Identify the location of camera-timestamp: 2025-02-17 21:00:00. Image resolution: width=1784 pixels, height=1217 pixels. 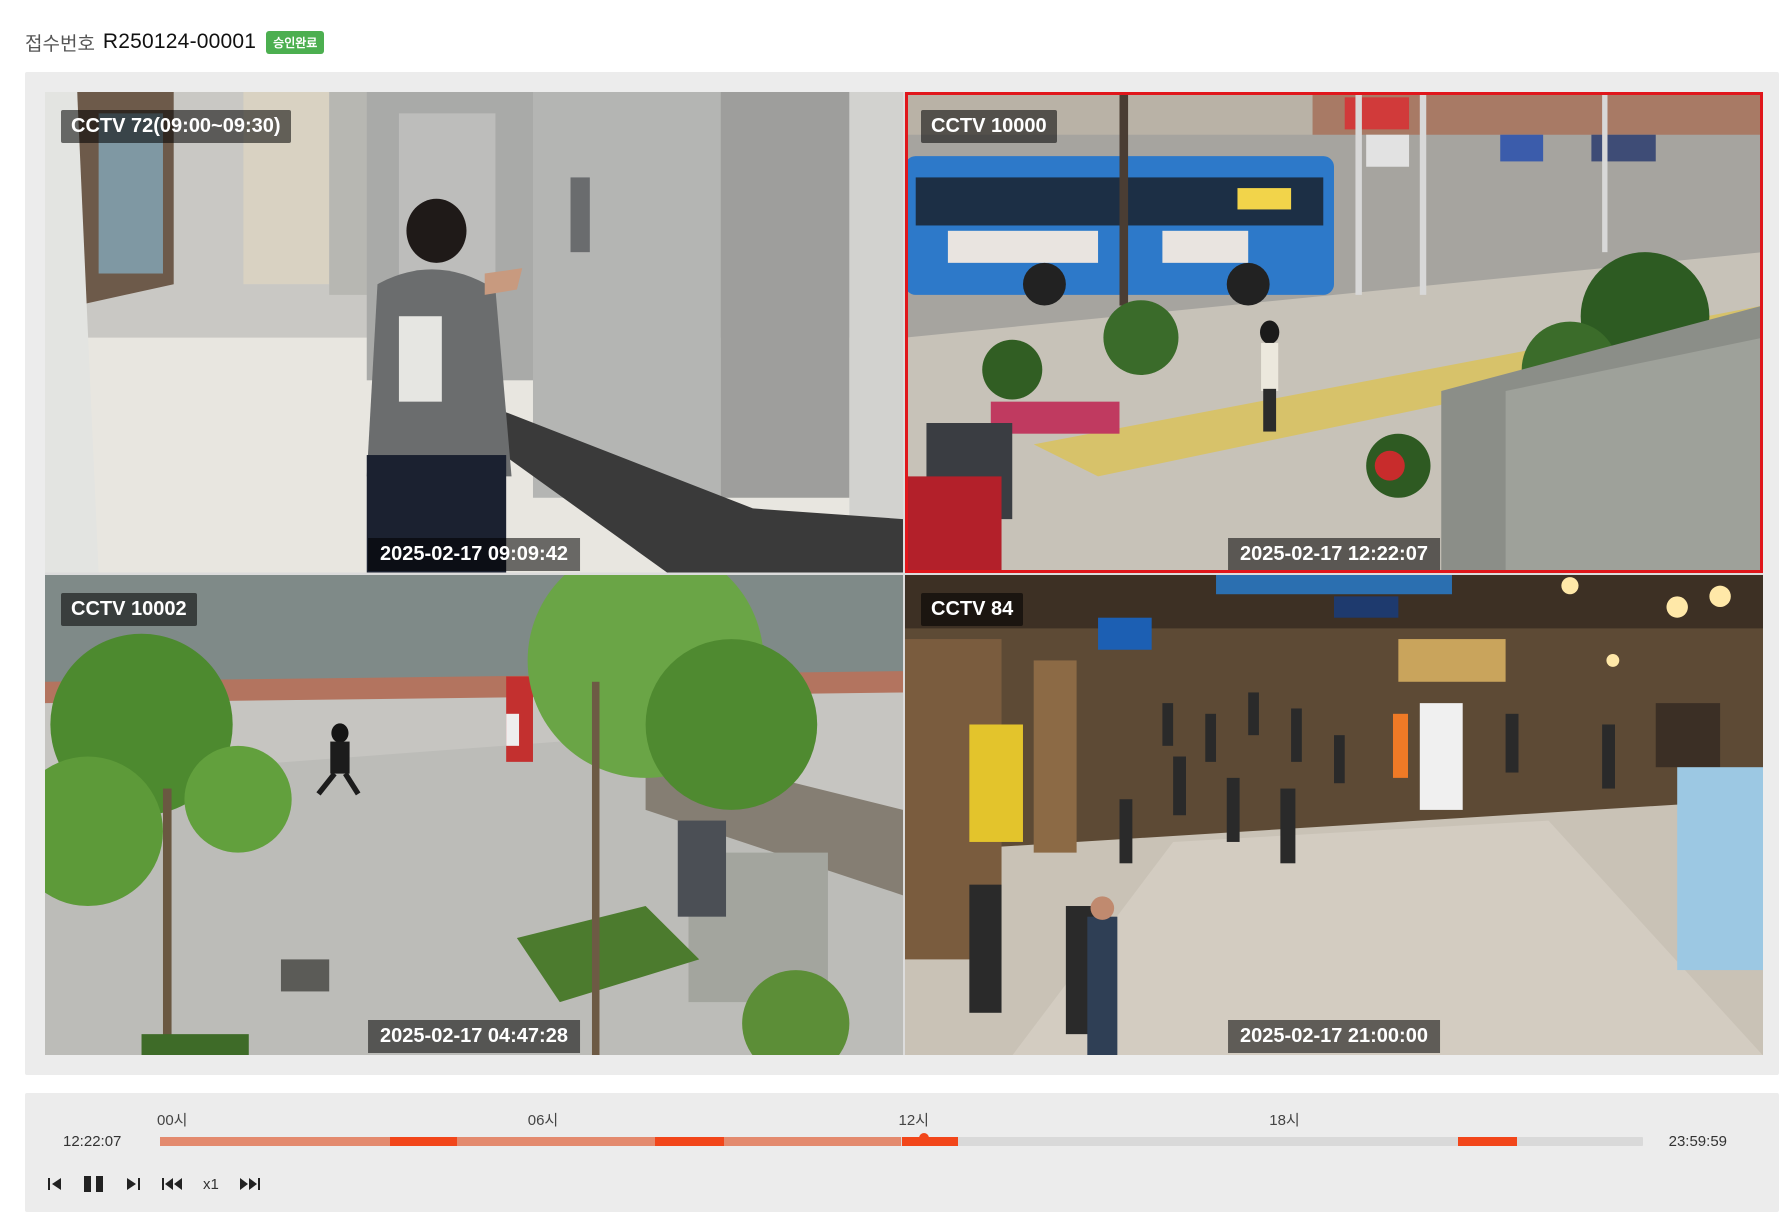
(1334, 1036).